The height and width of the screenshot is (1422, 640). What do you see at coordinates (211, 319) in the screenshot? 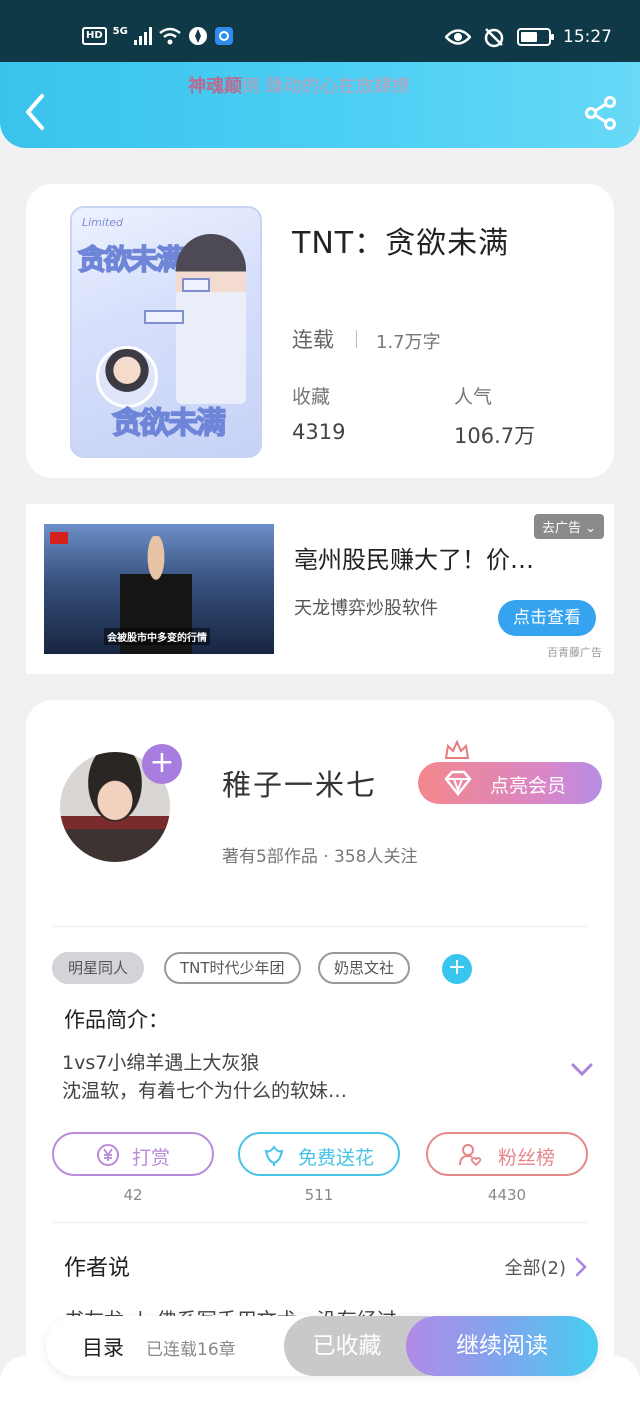
I see `cover-figure` at bounding box center [211, 319].